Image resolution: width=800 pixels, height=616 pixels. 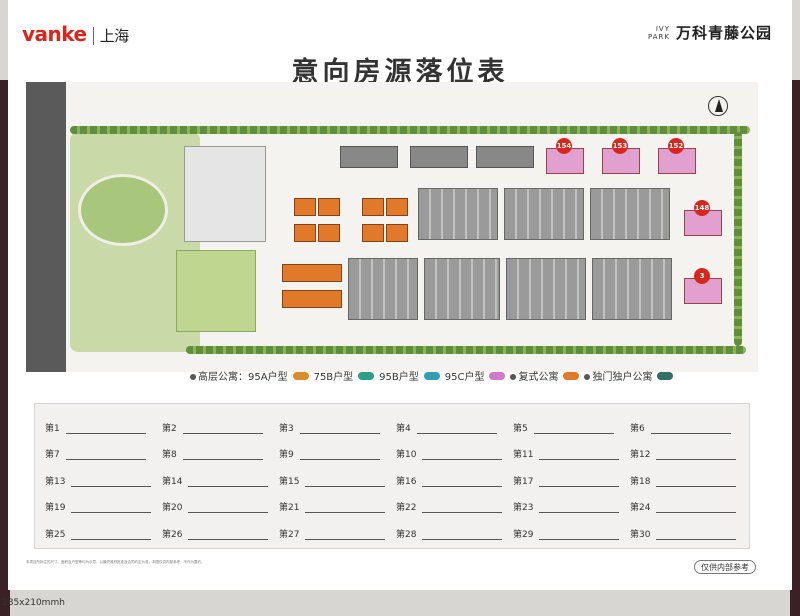 I want to click on slot-label: 第29, so click(x=523, y=534).